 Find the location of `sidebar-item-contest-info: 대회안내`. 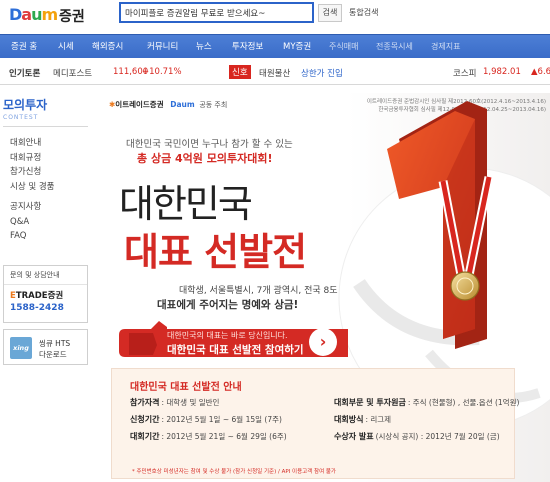

sidebar-item-contest-info: 대회안내 is located at coordinates (49, 143).